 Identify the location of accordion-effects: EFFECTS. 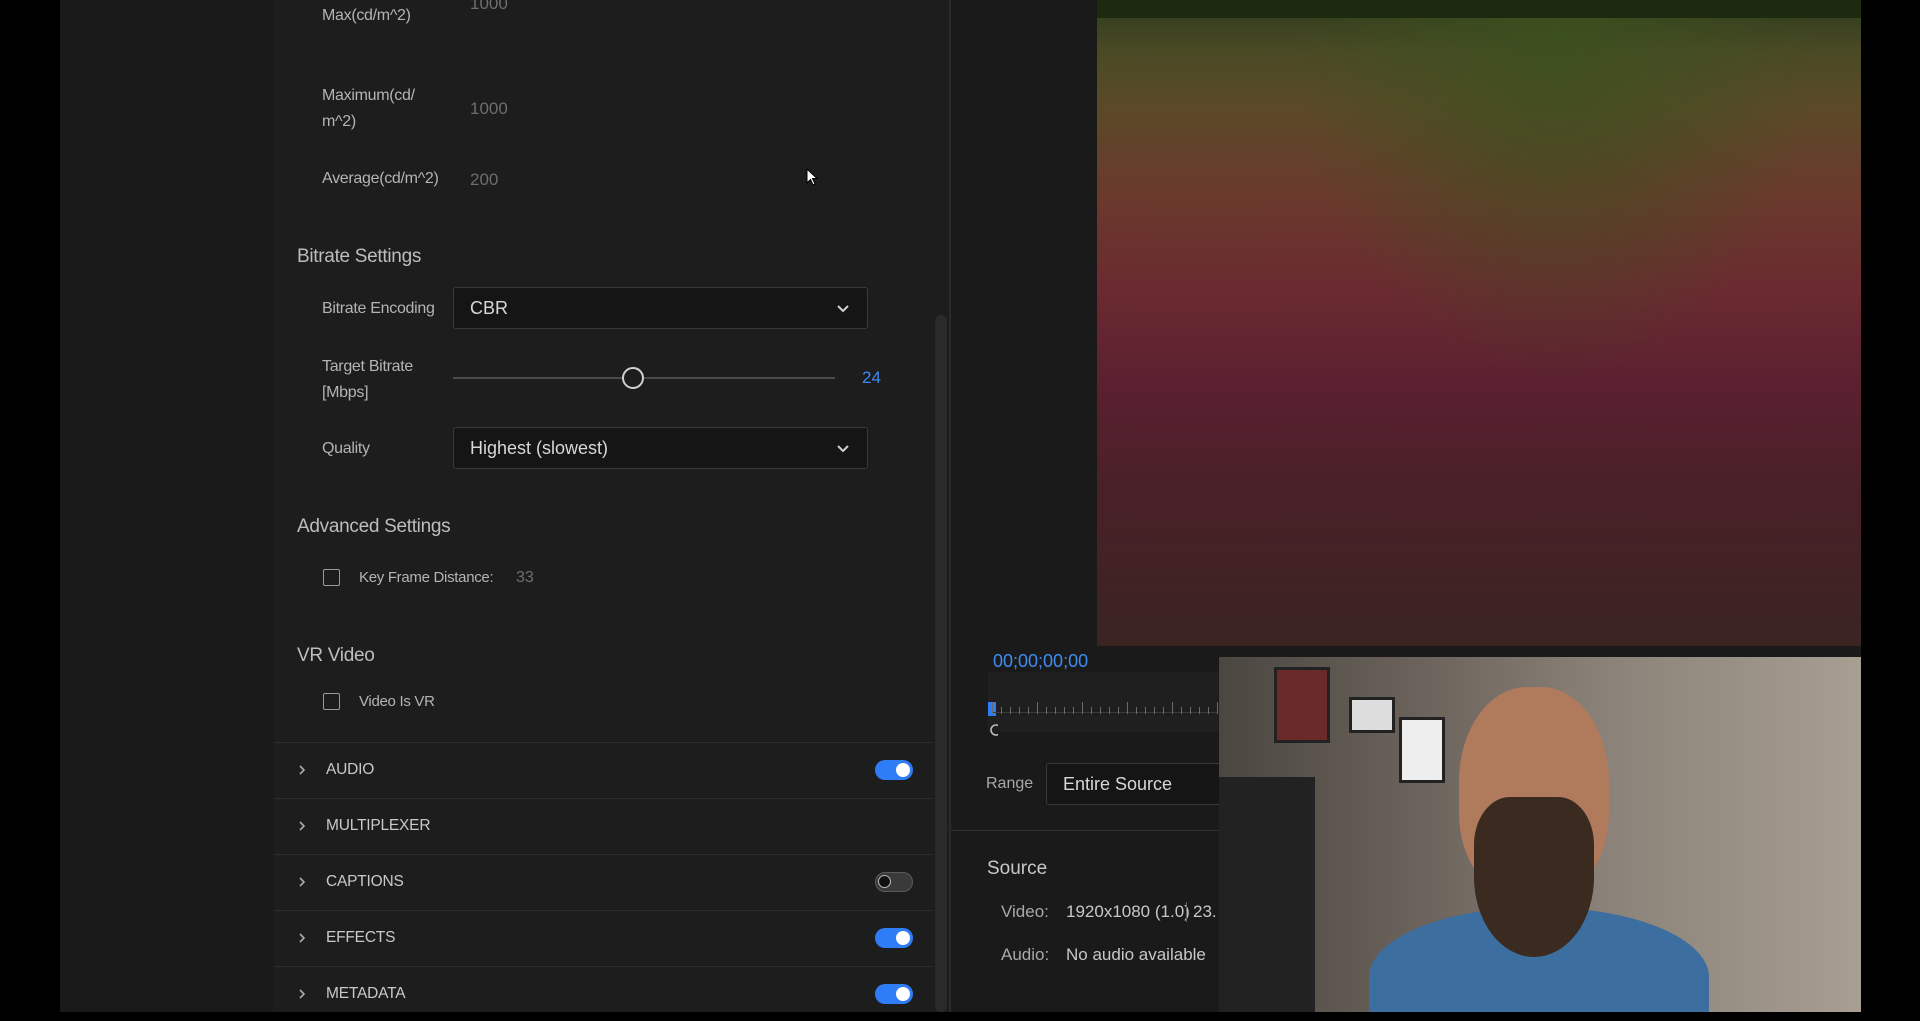
(603, 937).